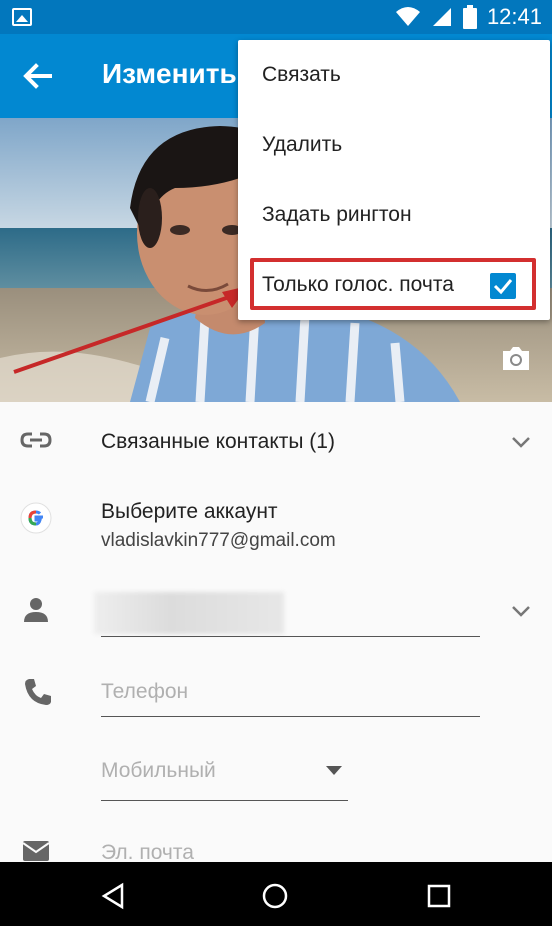  I want to click on phone-type-select: Мобильный, so click(158, 771).